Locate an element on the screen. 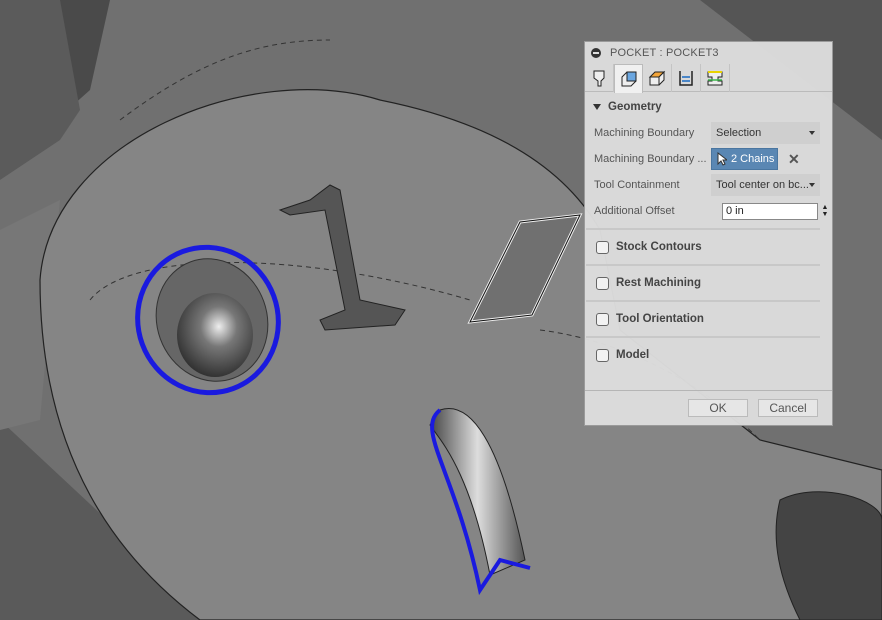 The width and height of the screenshot is (882, 620). collapse-icon is located at coordinates (596, 53).